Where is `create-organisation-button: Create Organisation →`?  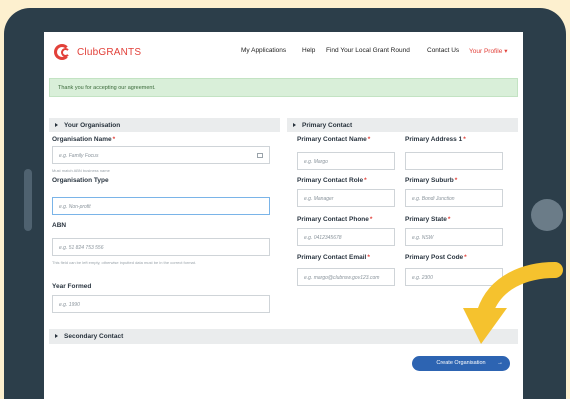 create-organisation-button: Create Organisation → is located at coordinates (461, 363).